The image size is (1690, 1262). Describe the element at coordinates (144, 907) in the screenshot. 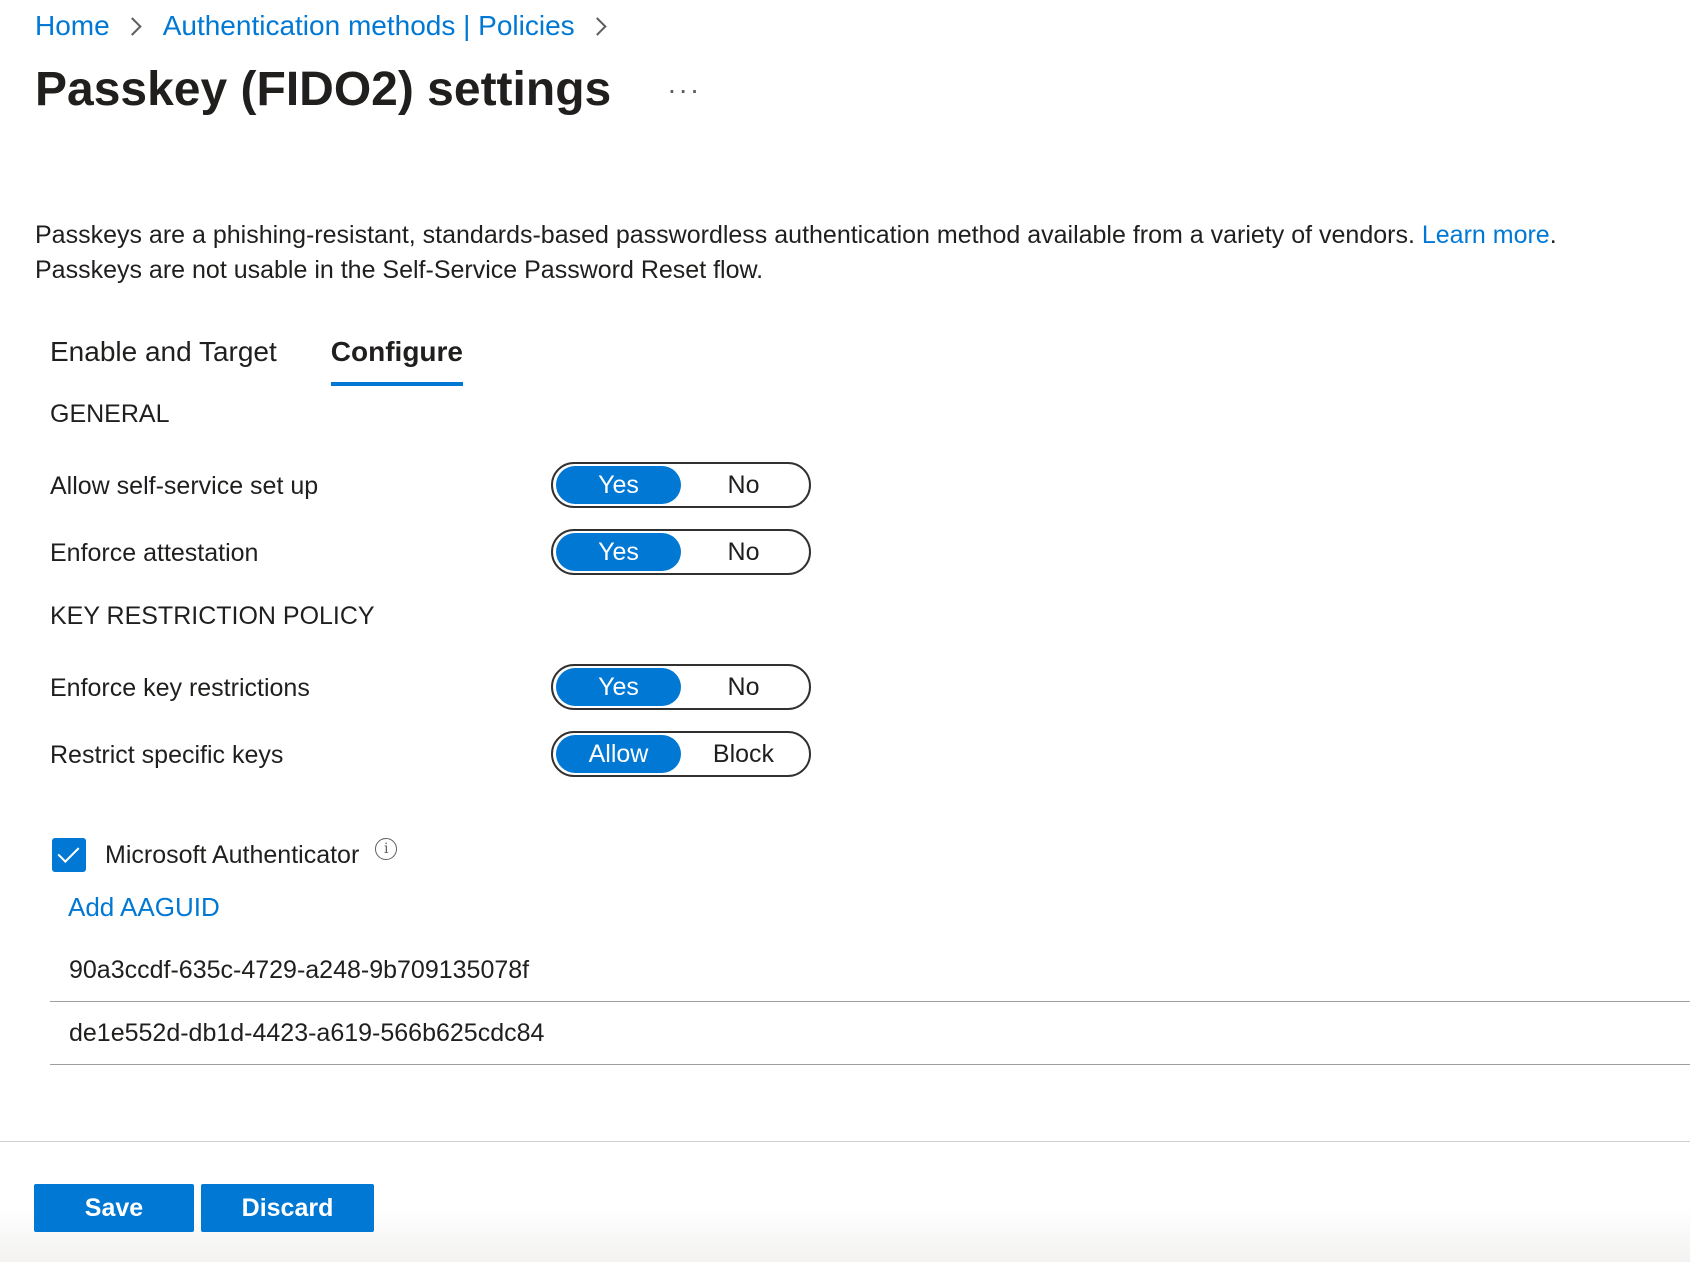

I see `add-aaguid-link: Add AAGUID` at that location.